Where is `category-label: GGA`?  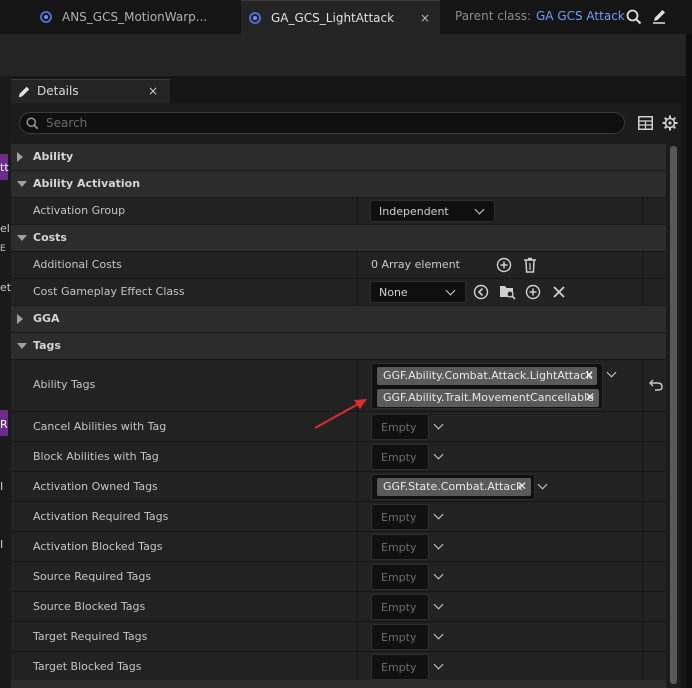
category-label: GGA is located at coordinates (46, 318).